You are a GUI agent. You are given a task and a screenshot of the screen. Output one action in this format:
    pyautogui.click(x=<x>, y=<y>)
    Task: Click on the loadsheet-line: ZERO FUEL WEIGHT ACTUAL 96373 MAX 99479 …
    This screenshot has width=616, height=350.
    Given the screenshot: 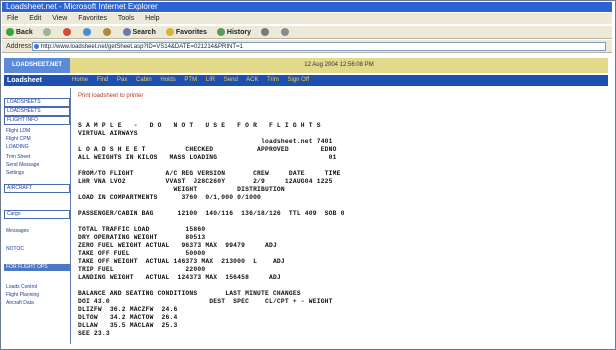 What is the action you would take?
    pyautogui.click(x=177, y=245)
    